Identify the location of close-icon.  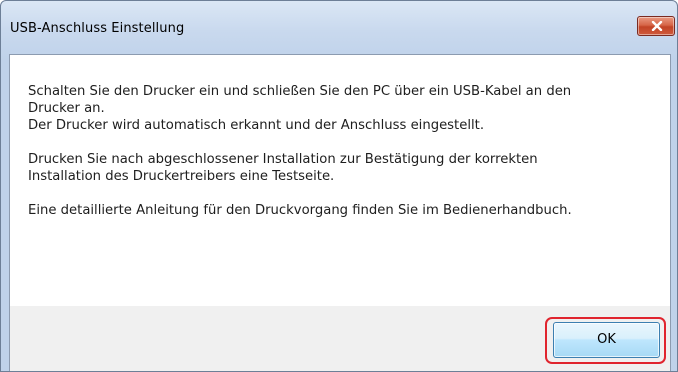
(657, 26).